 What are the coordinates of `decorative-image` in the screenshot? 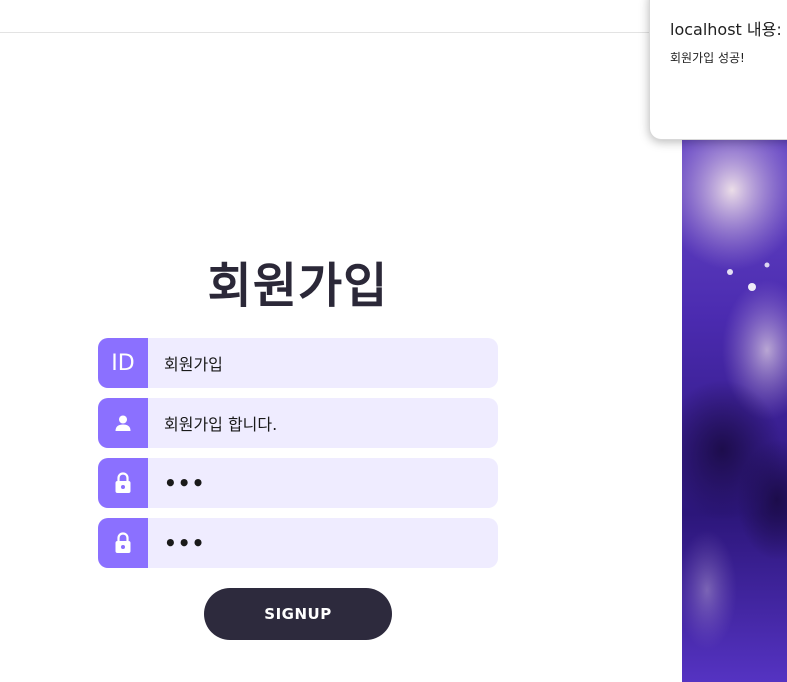 It's located at (734, 401).